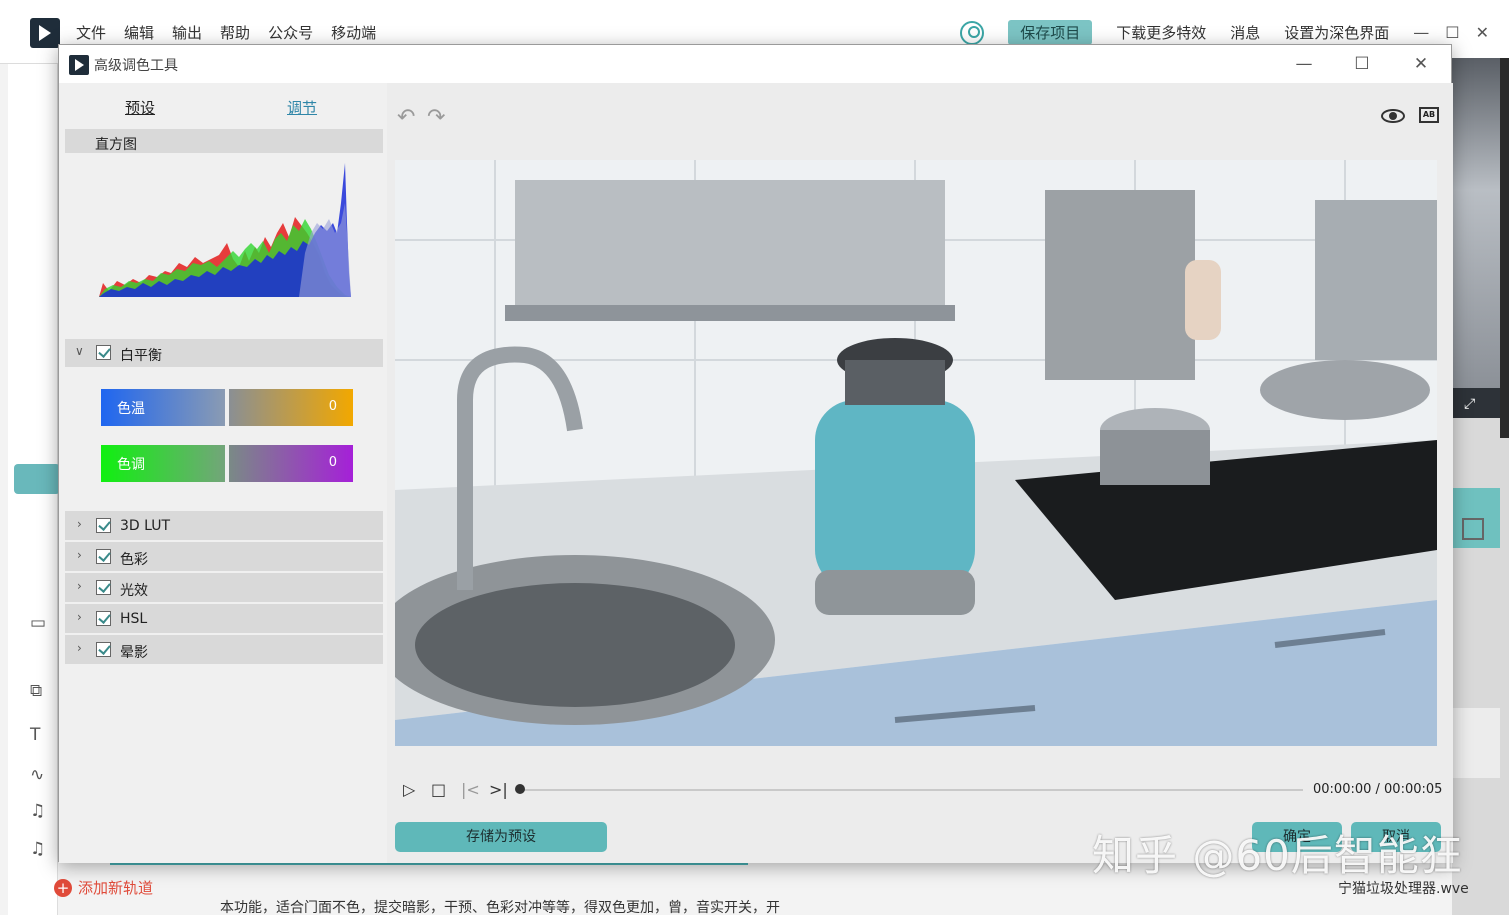 The width and height of the screenshot is (1509, 915). What do you see at coordinates (1378, 789) in the screenshot?
I see `timecode: 00:00:00 / 00:00:05` at bounding box center [1378, 789].